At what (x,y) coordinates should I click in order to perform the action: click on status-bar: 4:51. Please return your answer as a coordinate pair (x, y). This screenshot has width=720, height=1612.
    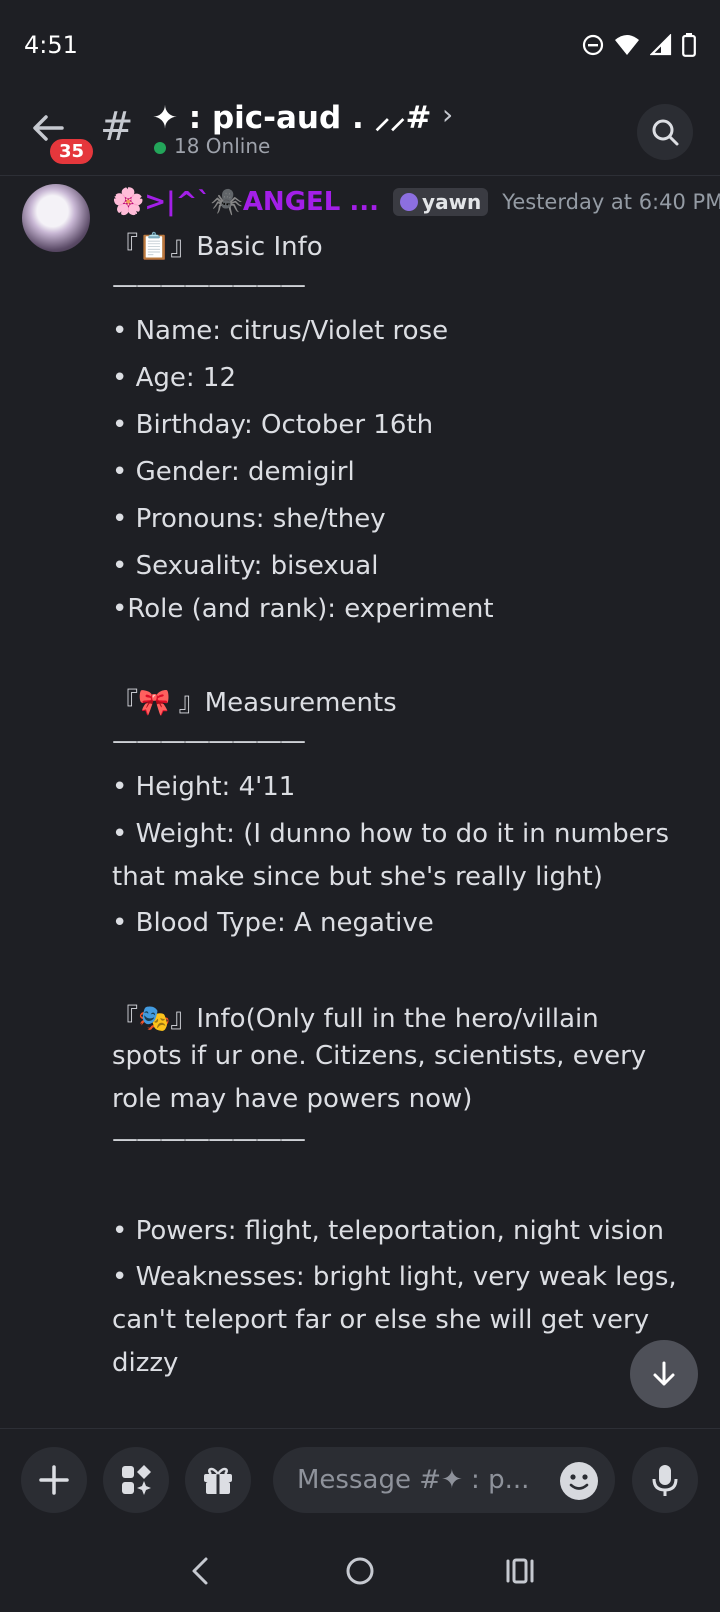
    Looking at the image, I should click on (360, 45).